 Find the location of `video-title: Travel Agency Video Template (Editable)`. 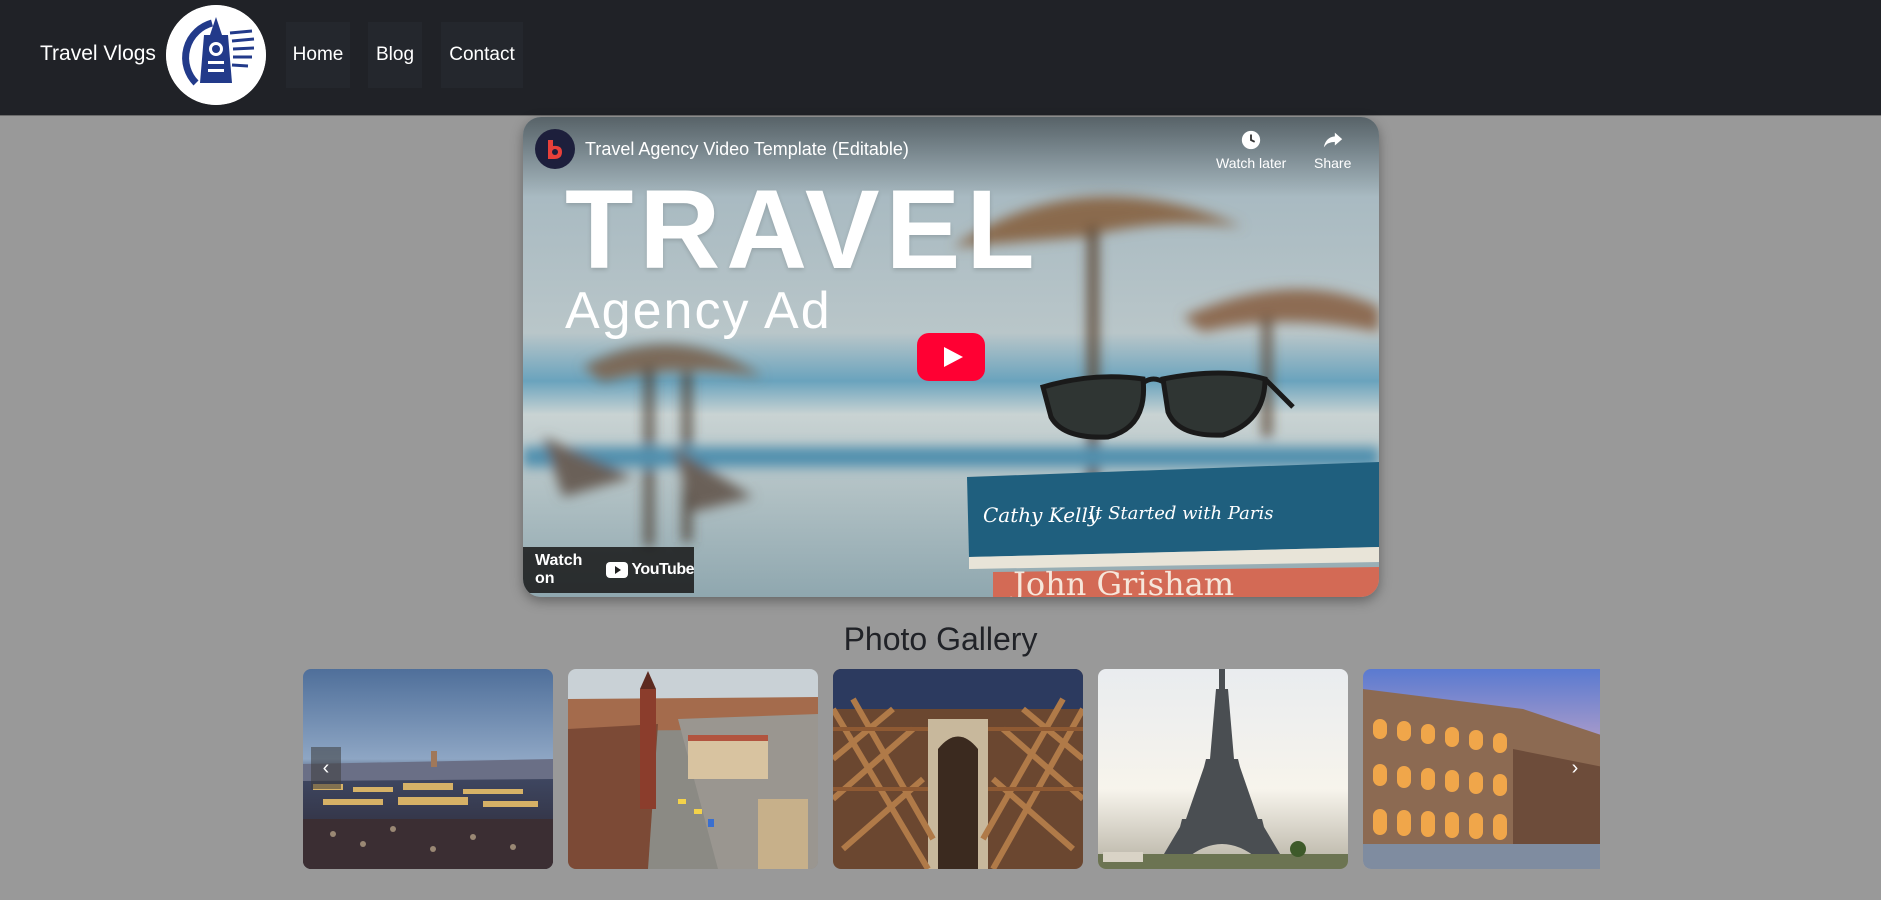

video-title: Travel Agency Video Template (Editable) is located at coordinates (747, 149).